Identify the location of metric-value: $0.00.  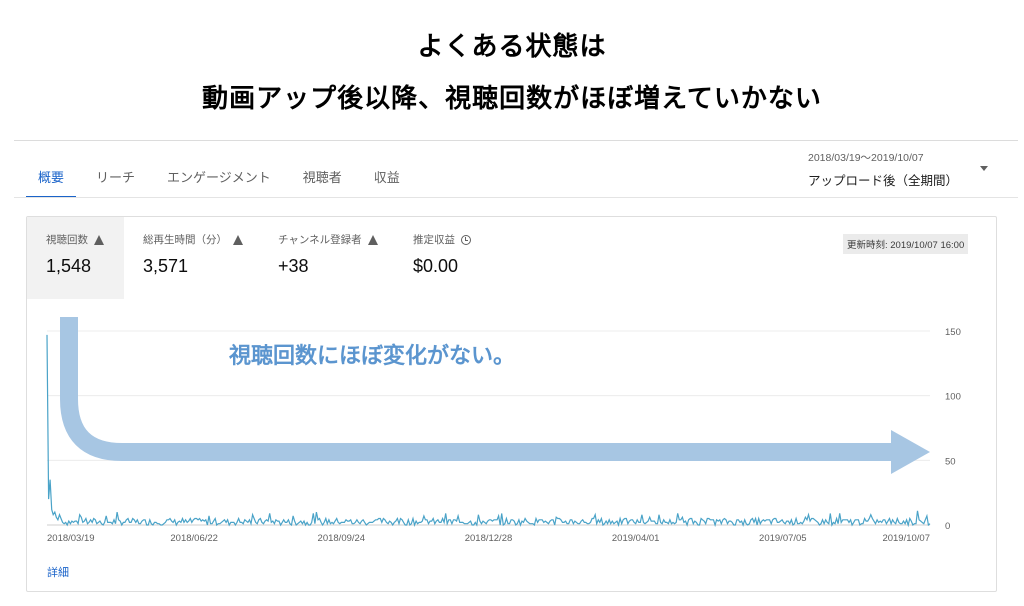
(436, 266).